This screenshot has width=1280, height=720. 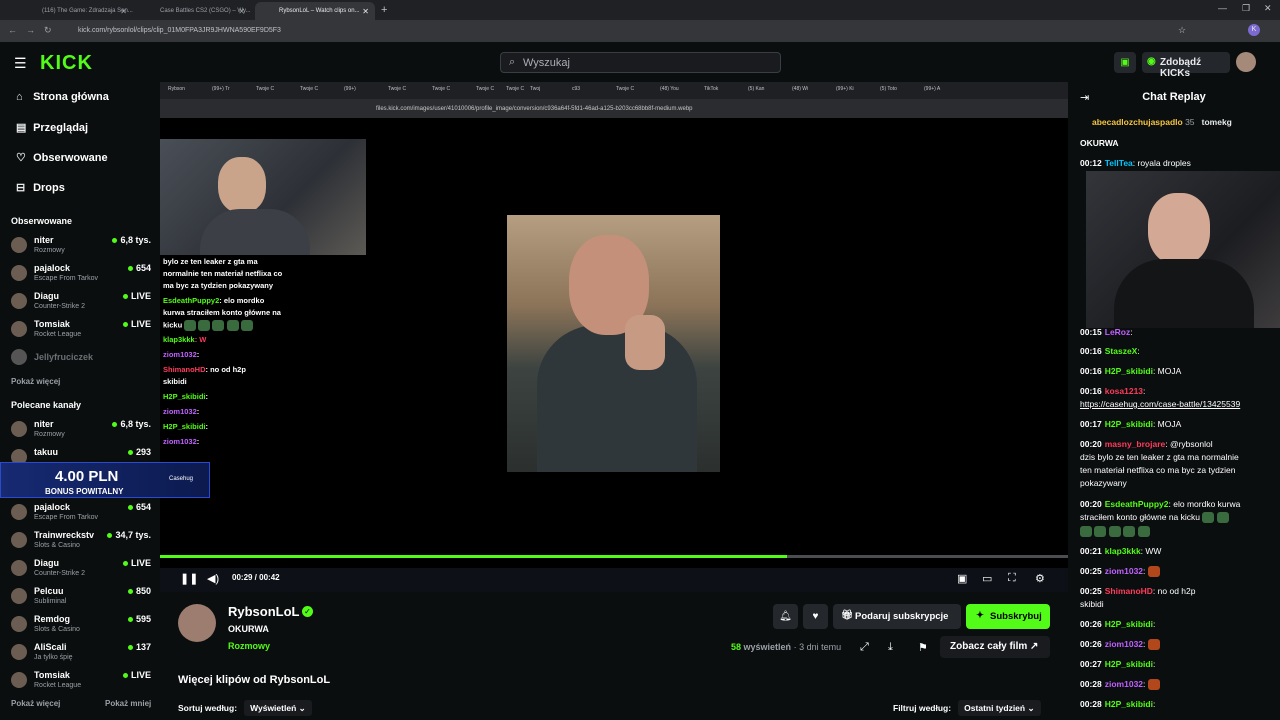 I want to click on chat-title: Chat Replay, so click(x=1174, y=97).